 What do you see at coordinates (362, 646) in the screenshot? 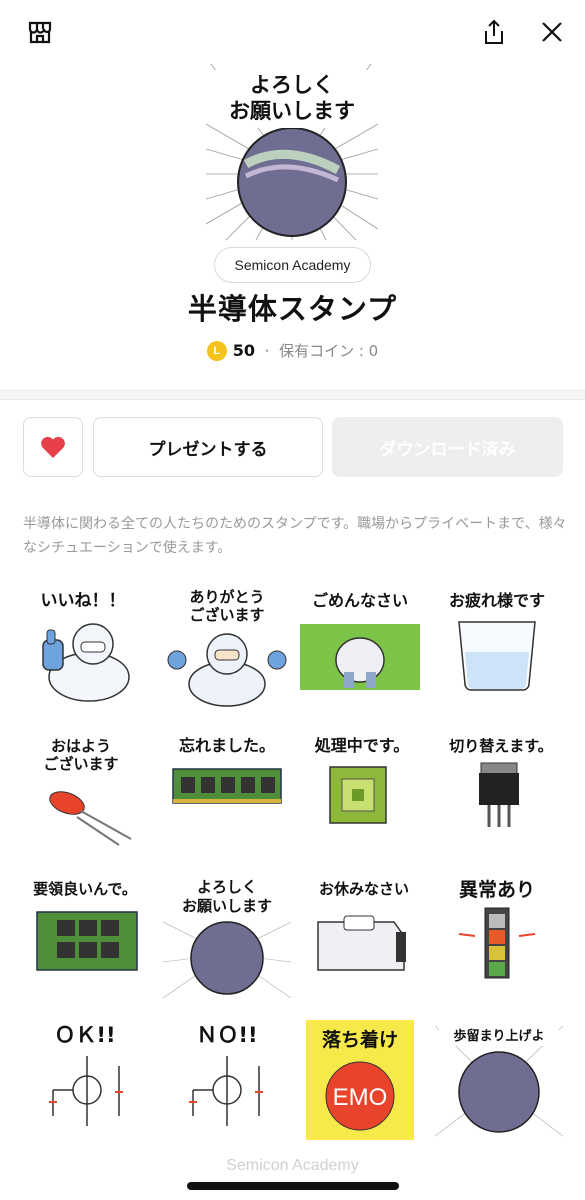
I see `sticker-gomennasai: ごめんなさい` at bounding box center [362, 646].